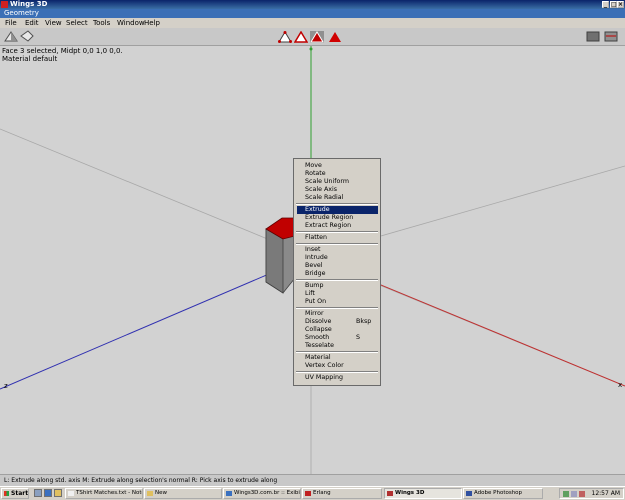  Describe the element at coordinates (613, 4) in the screenshot. I see `maximize-button: □` at that location.